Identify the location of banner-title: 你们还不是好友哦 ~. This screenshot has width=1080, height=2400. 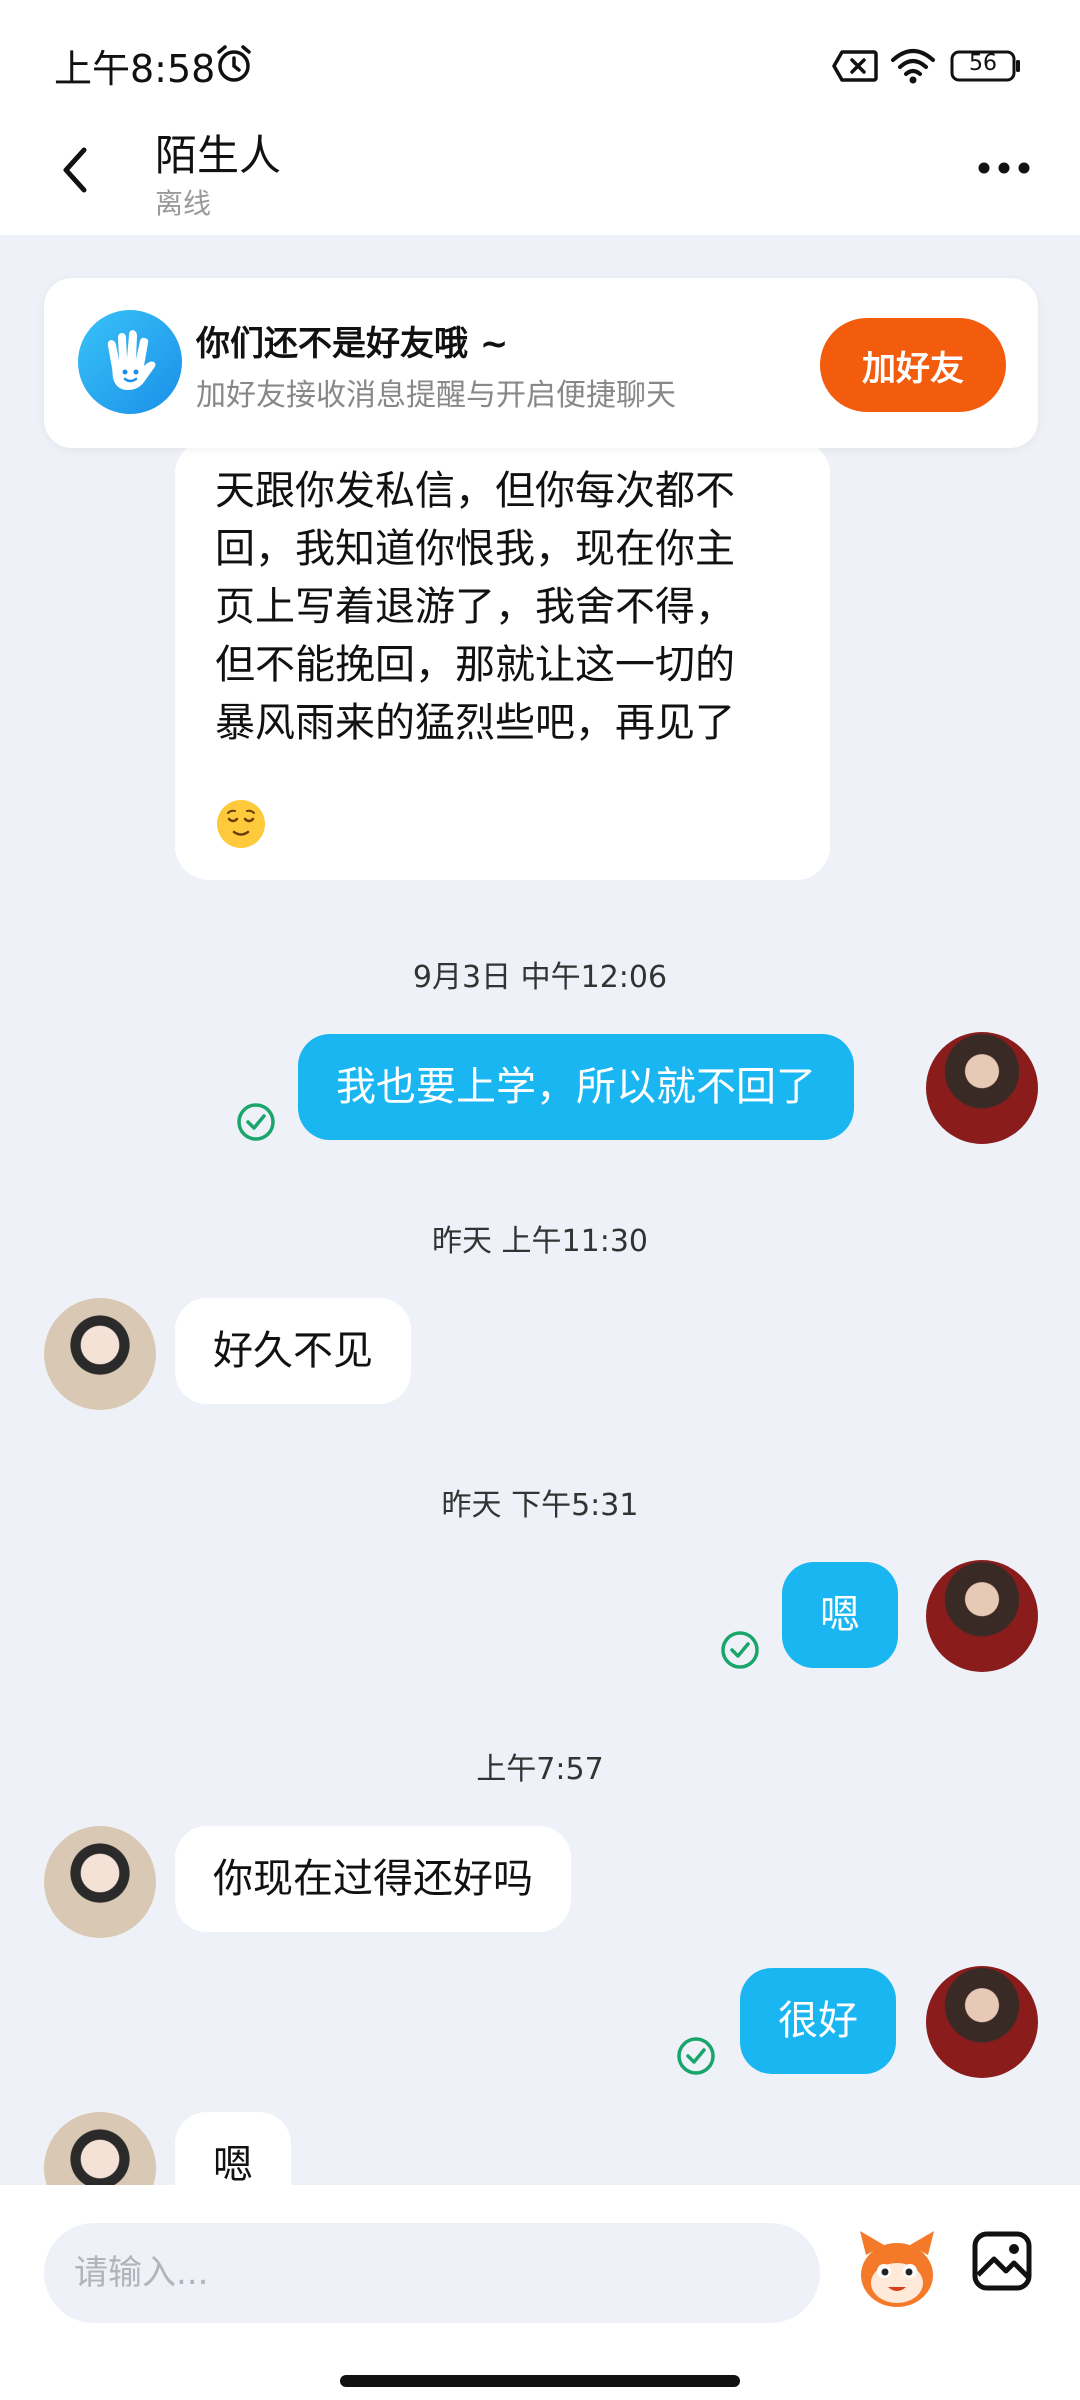
(352, 344).